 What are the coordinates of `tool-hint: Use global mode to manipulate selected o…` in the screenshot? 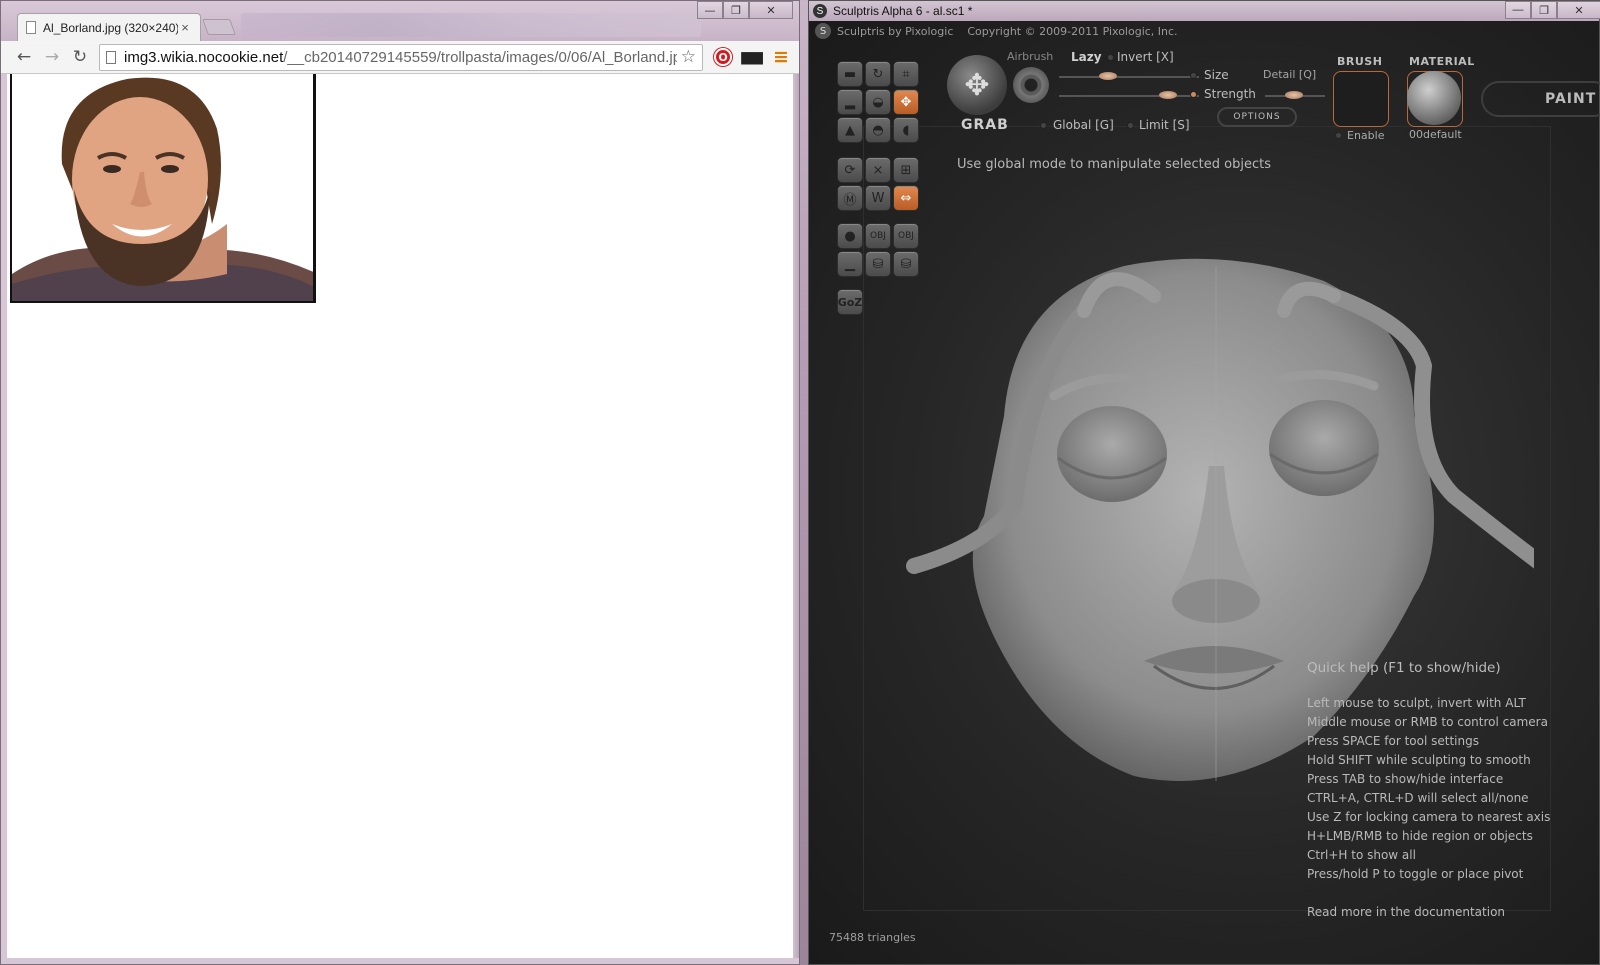 It's located at (1114, 164).